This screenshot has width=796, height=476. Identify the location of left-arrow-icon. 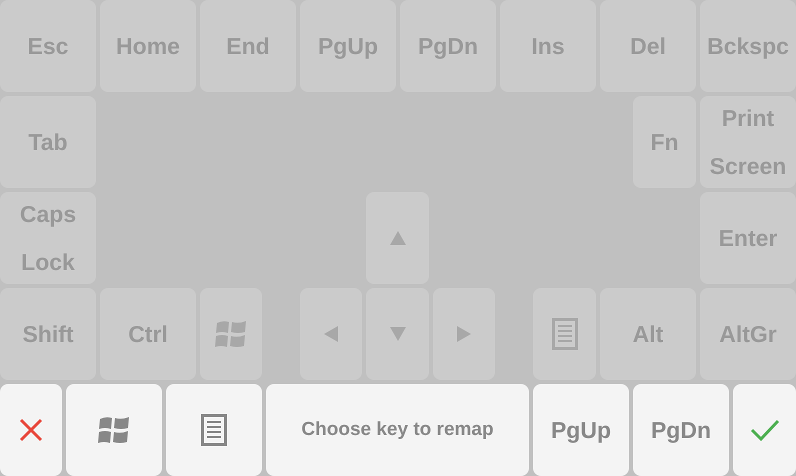
(331, 334).